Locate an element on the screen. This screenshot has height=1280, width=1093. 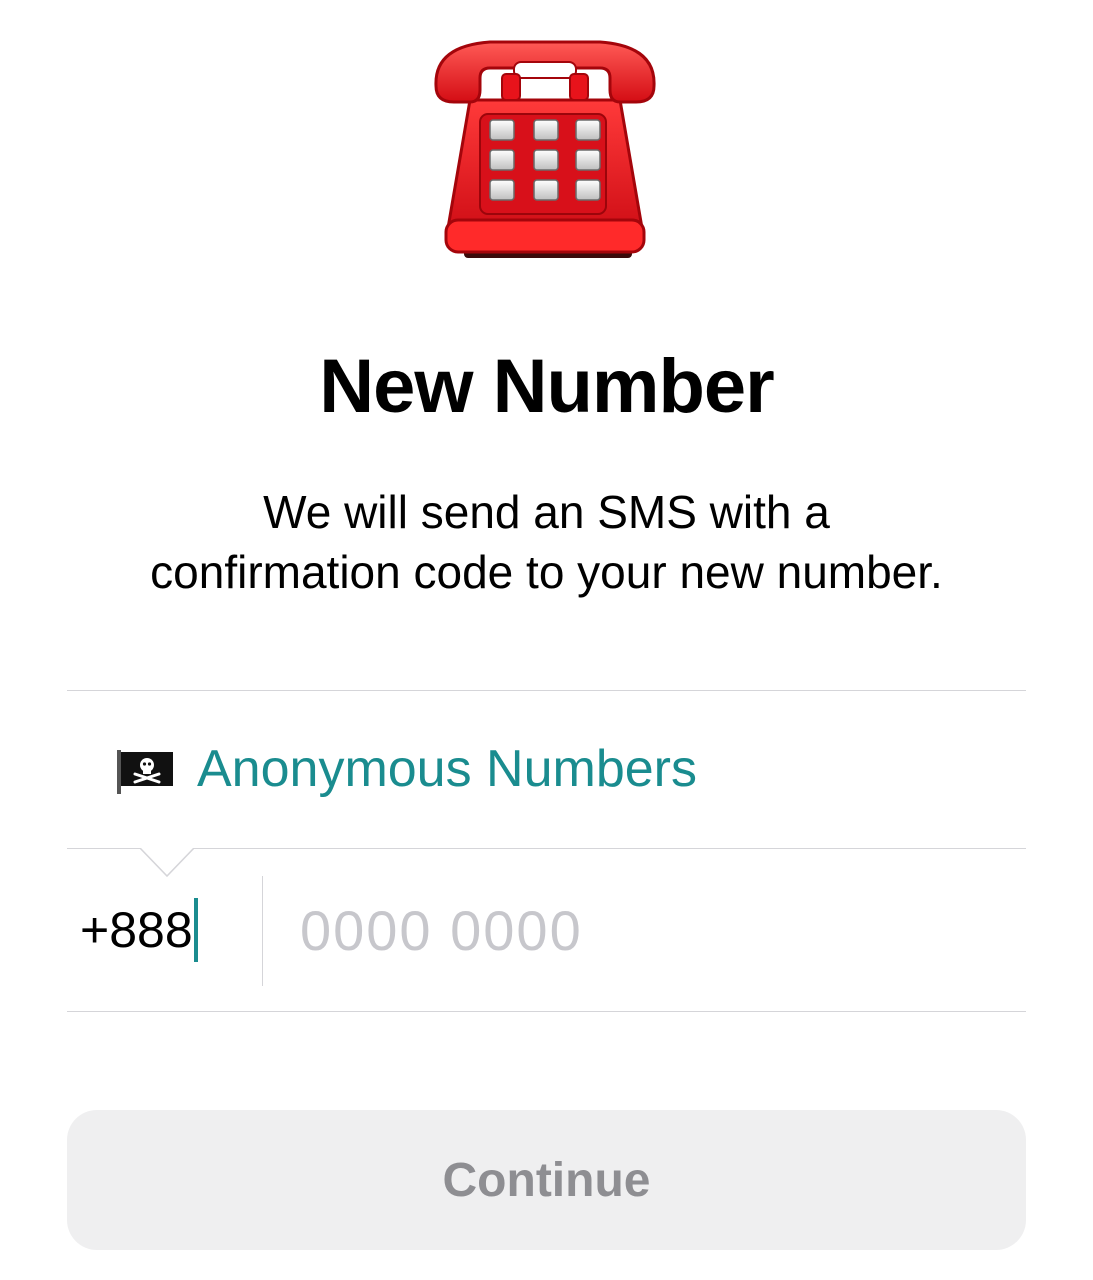
divider-middle is located at coordinates (546, 848).